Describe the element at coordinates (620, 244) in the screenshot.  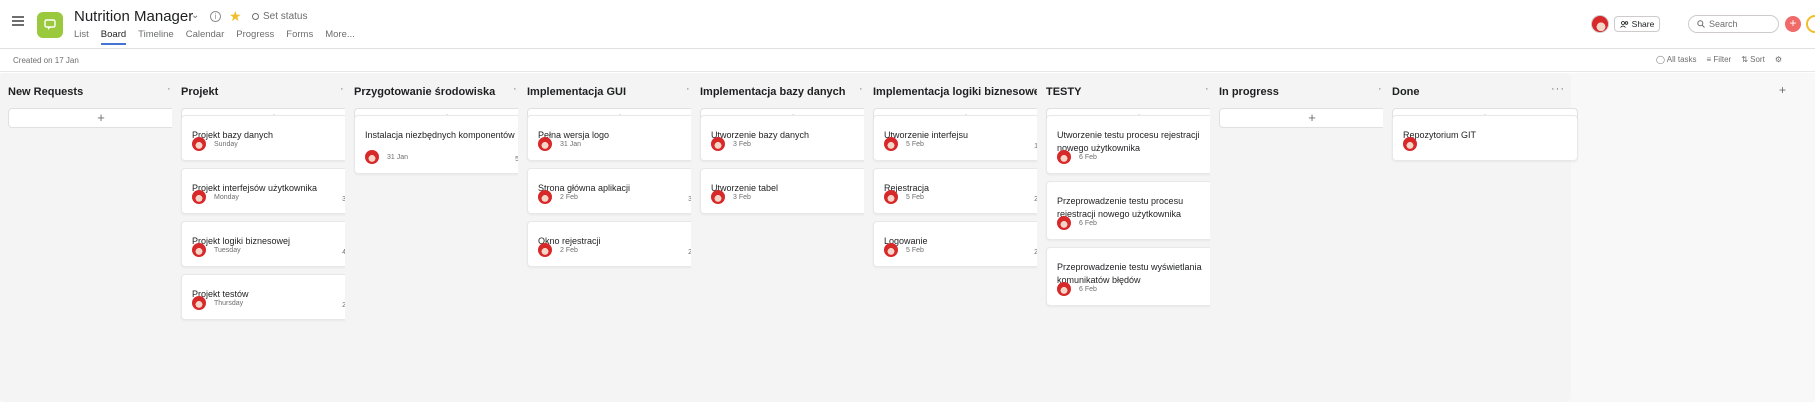
I see `task-card: Okno rejestracji2 Feb2` at that location.